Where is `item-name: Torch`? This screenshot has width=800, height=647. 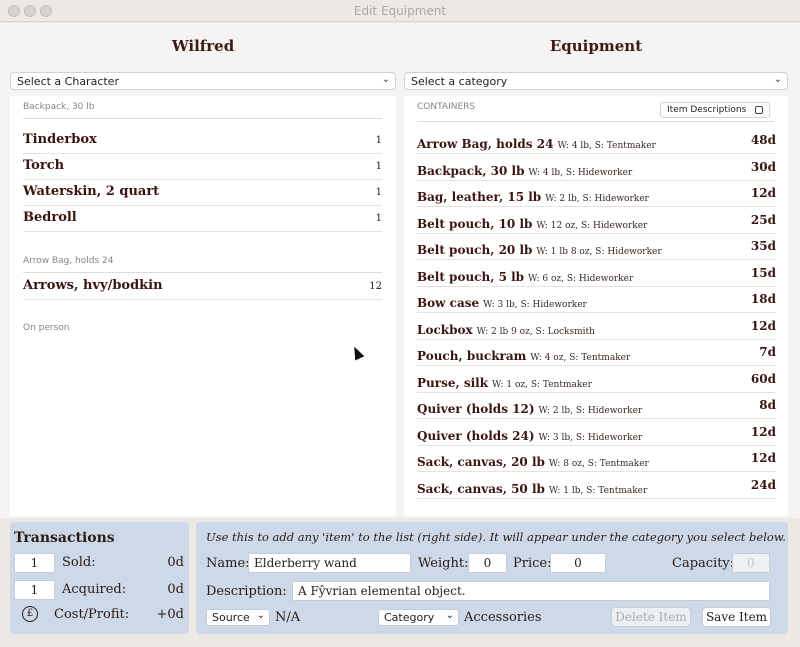
item-name: Torch is located at coordinates (44, 165).